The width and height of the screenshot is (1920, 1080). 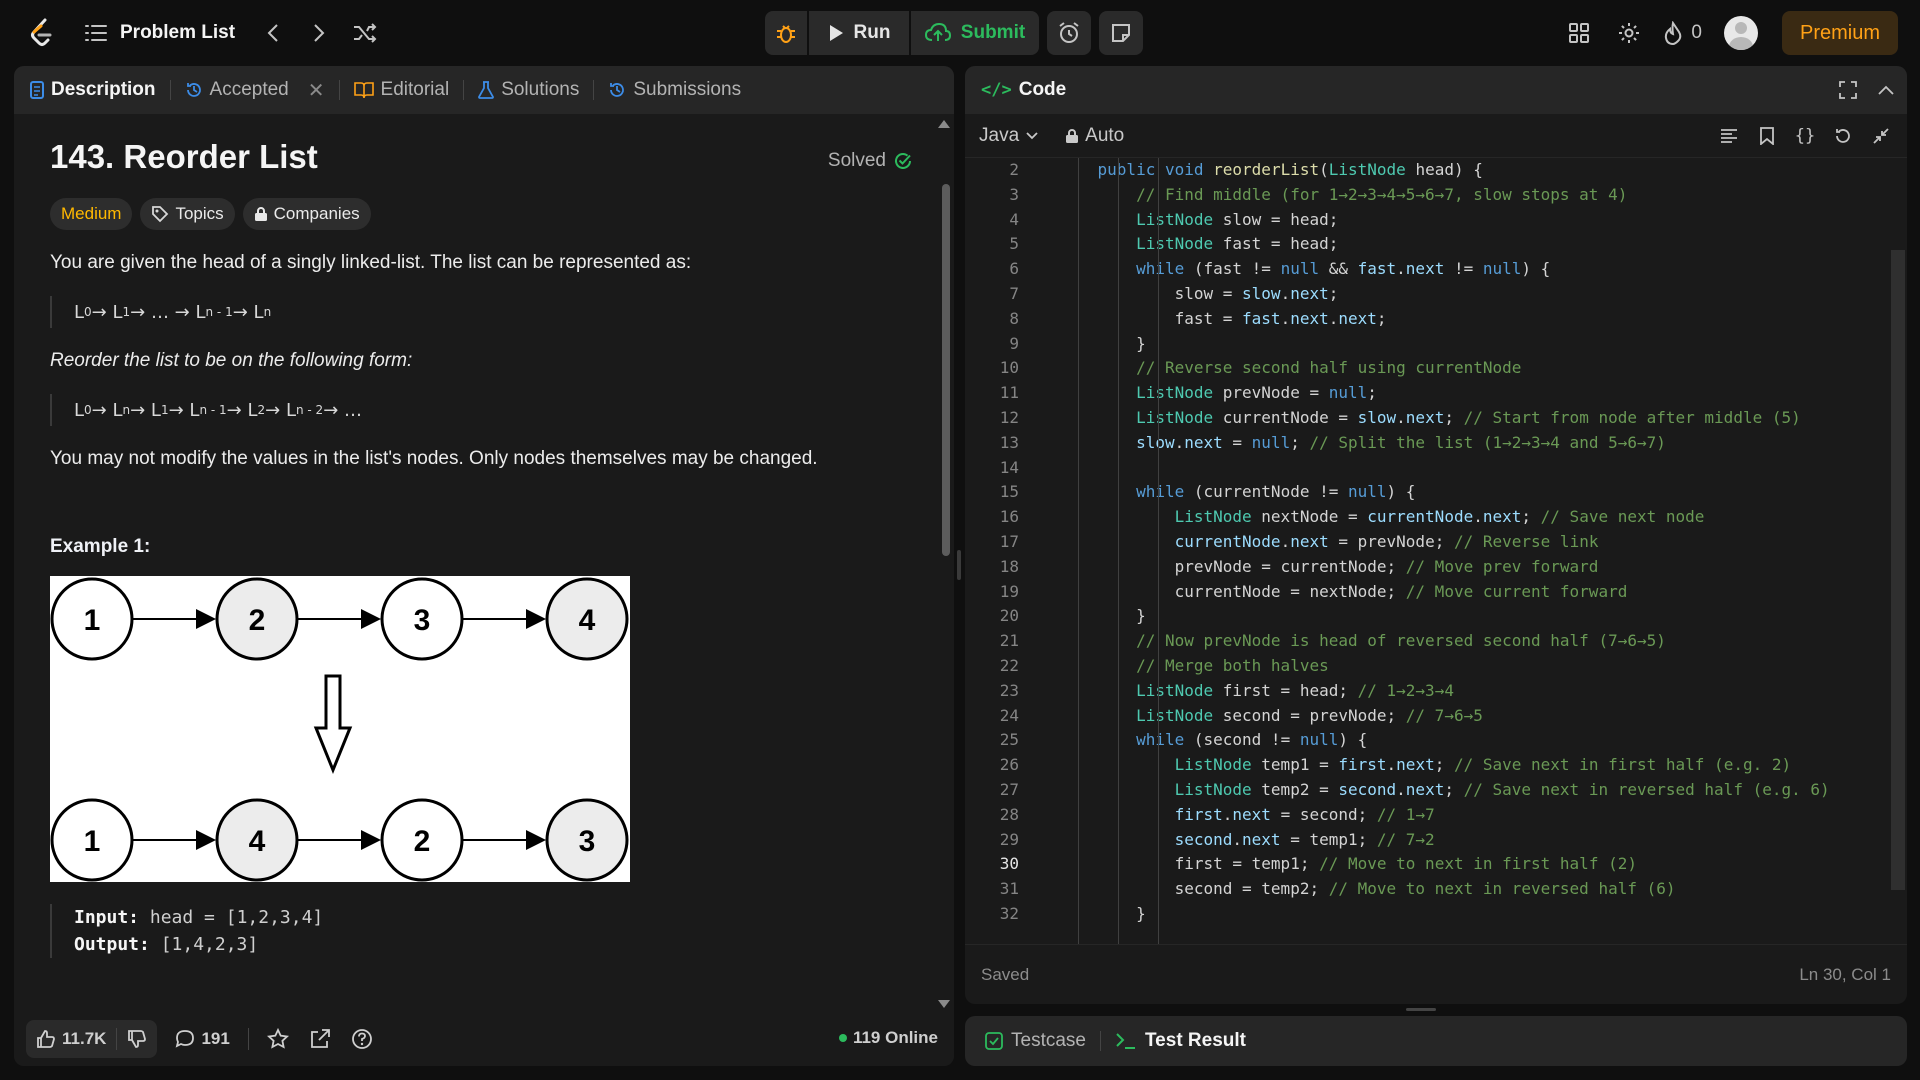 I want to click on tab-description: Description, so click(x=100, y=90).